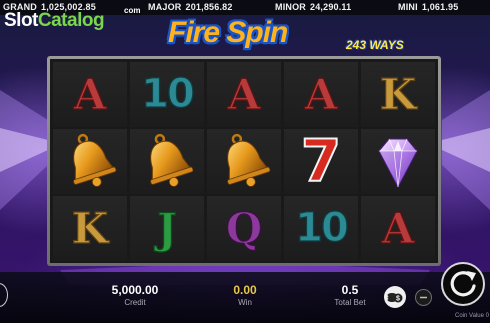  Describe the element at coordinates (228, 32) in the screenshot. I see `game-title: Fire Spin` at that location.